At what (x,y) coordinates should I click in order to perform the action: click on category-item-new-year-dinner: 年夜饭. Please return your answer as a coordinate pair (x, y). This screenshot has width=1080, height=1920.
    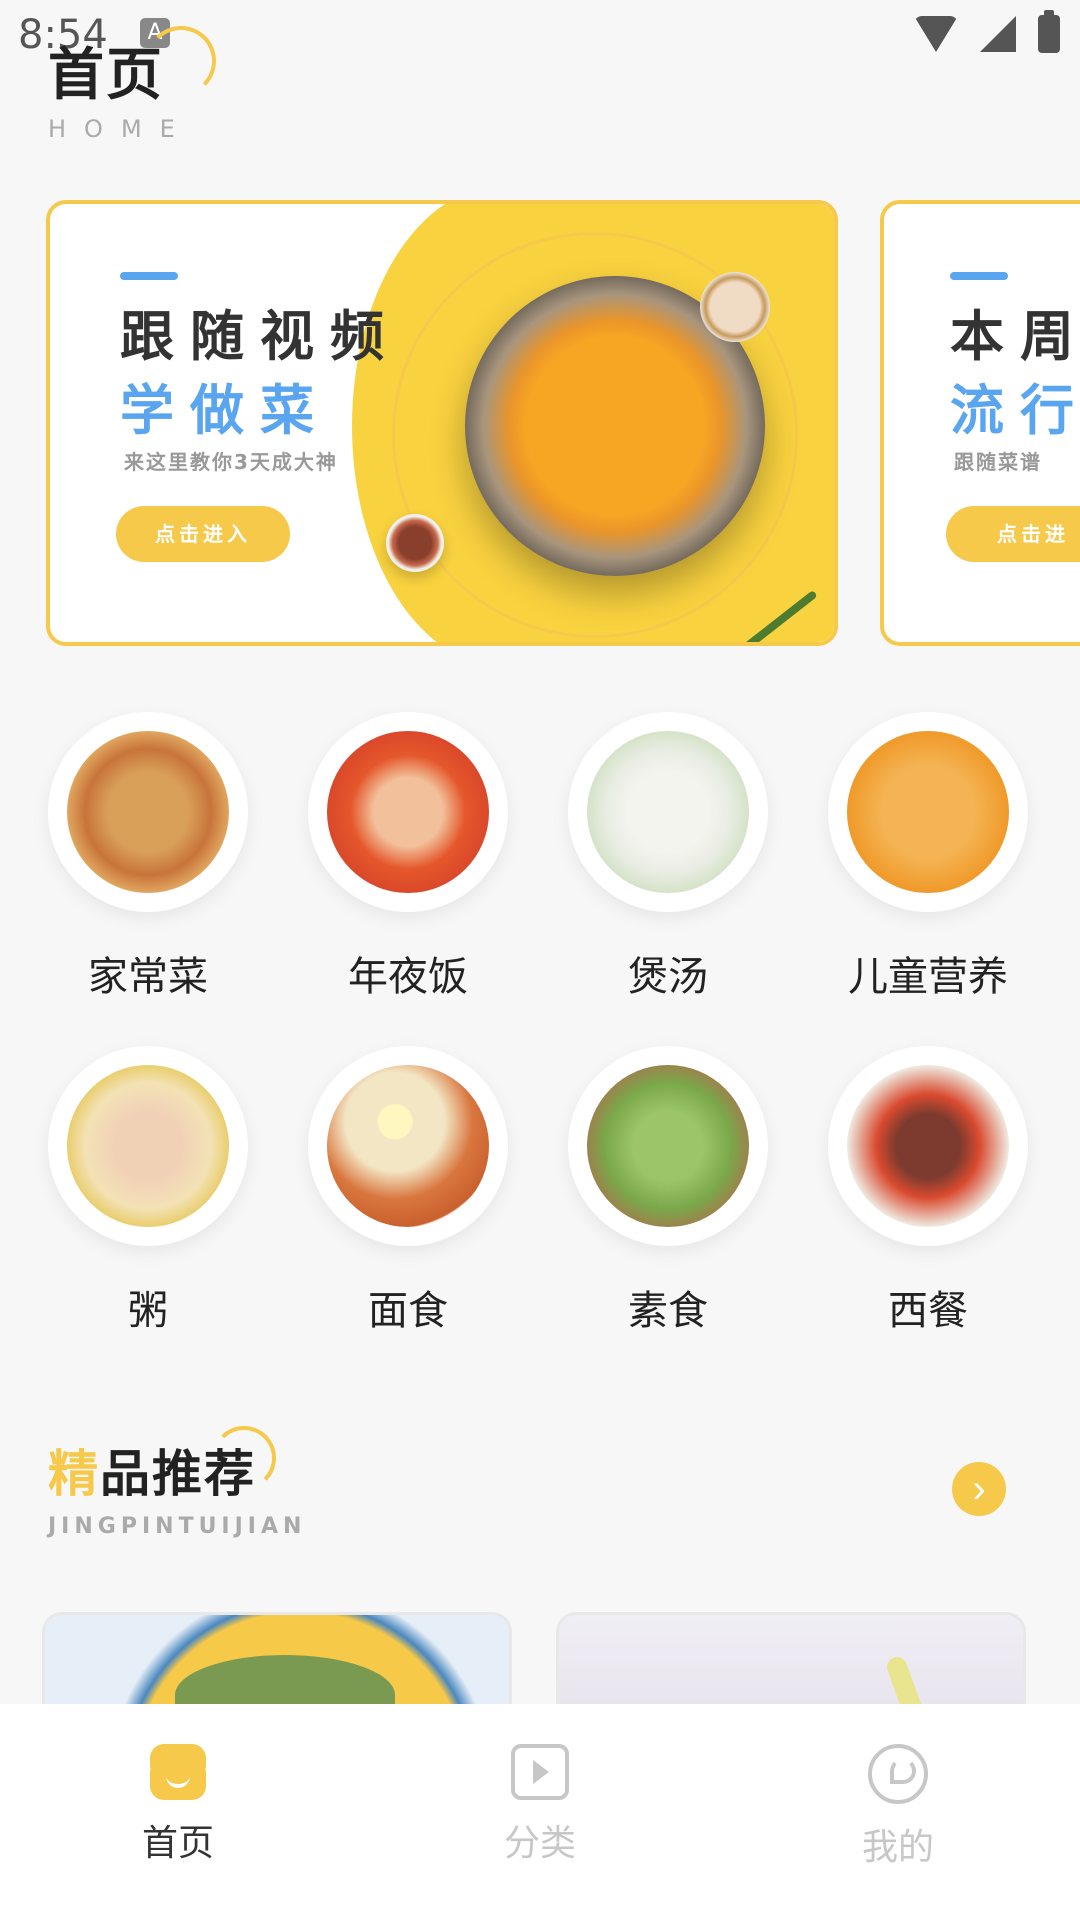
    Looking at the image, I should click on (408, 857).